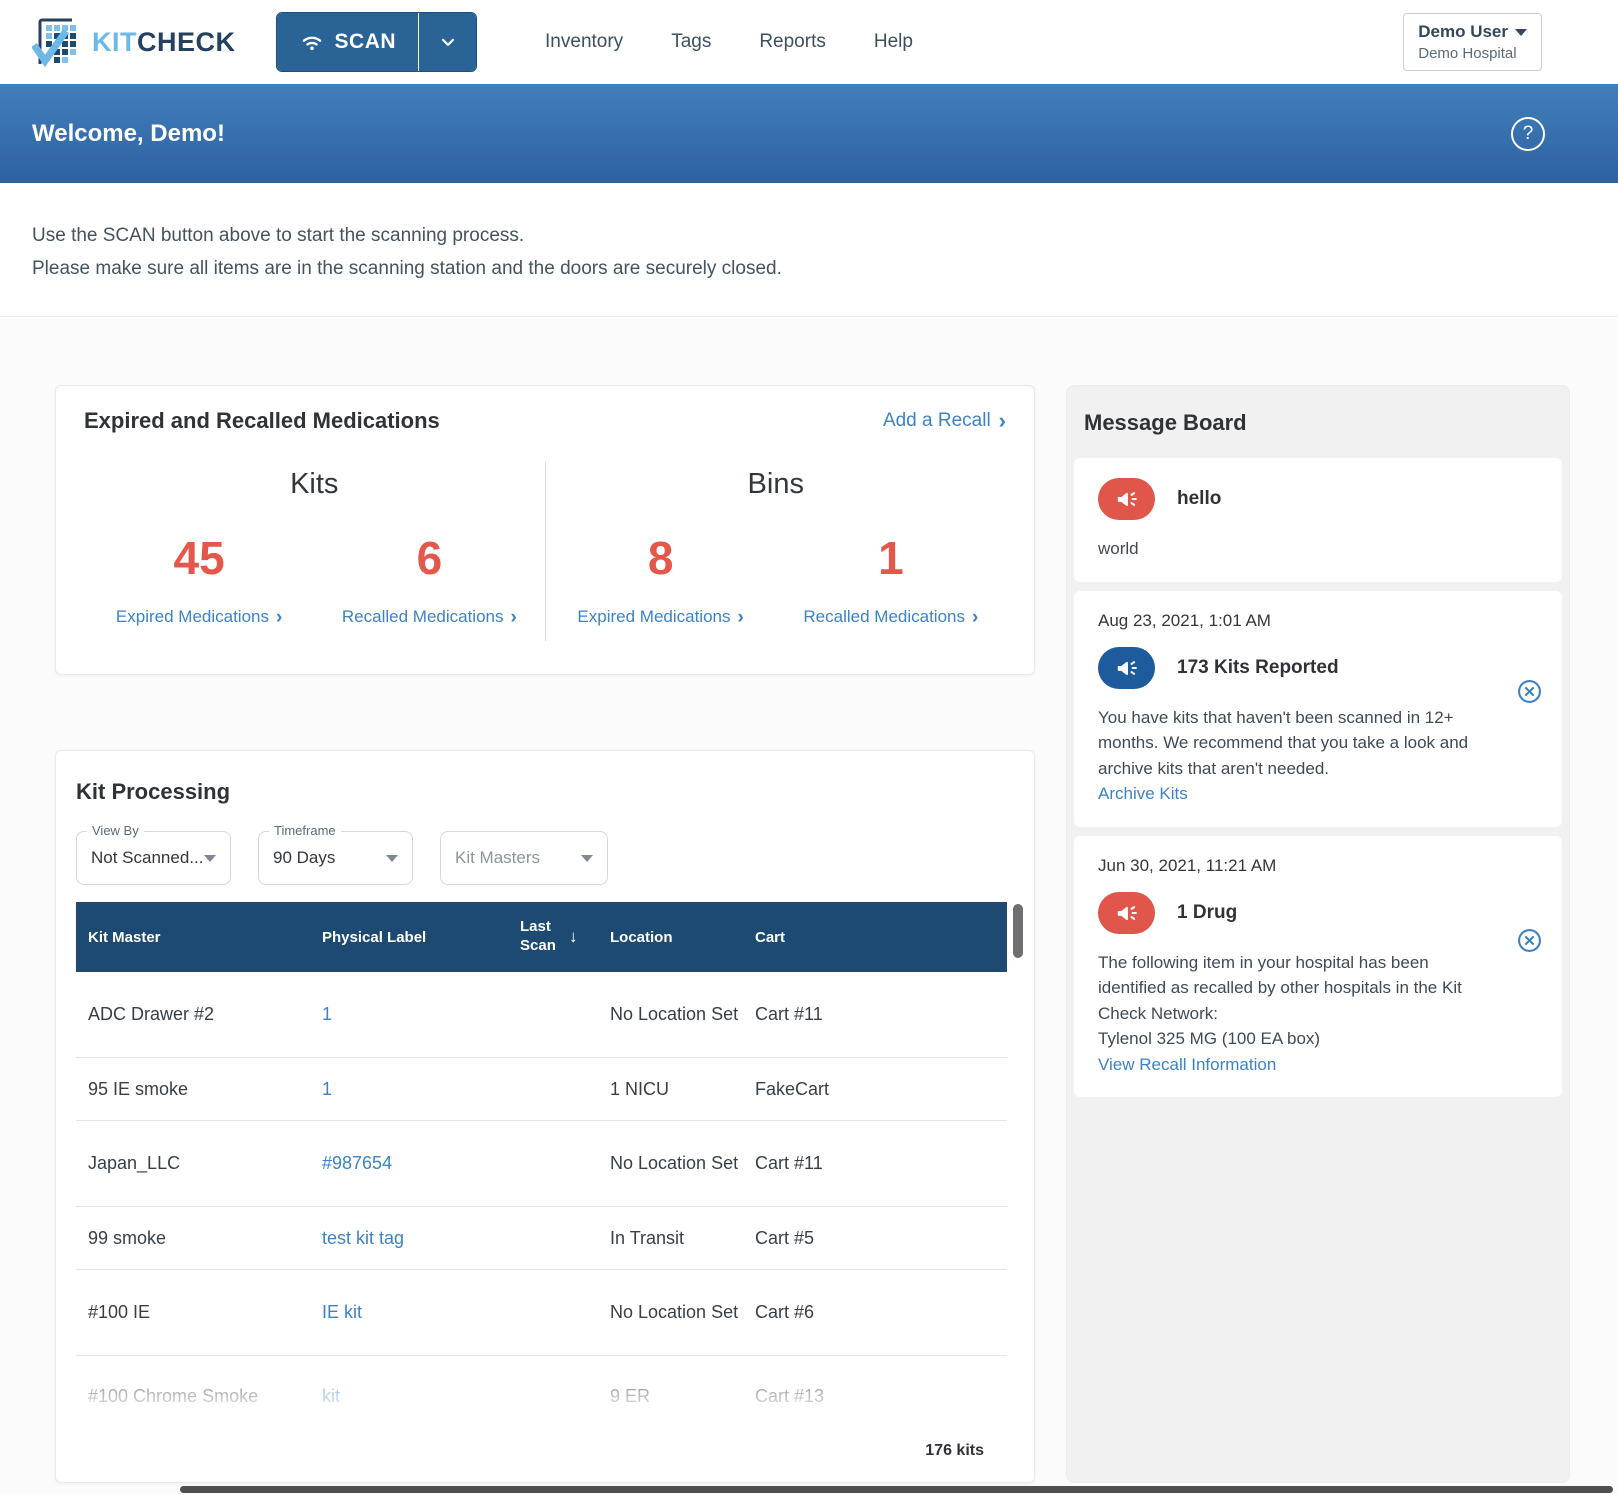 This screenshot has width=1618, height=1494. I want to click on view-recall-information-link: View Recall Information, so click(1187, 1065).